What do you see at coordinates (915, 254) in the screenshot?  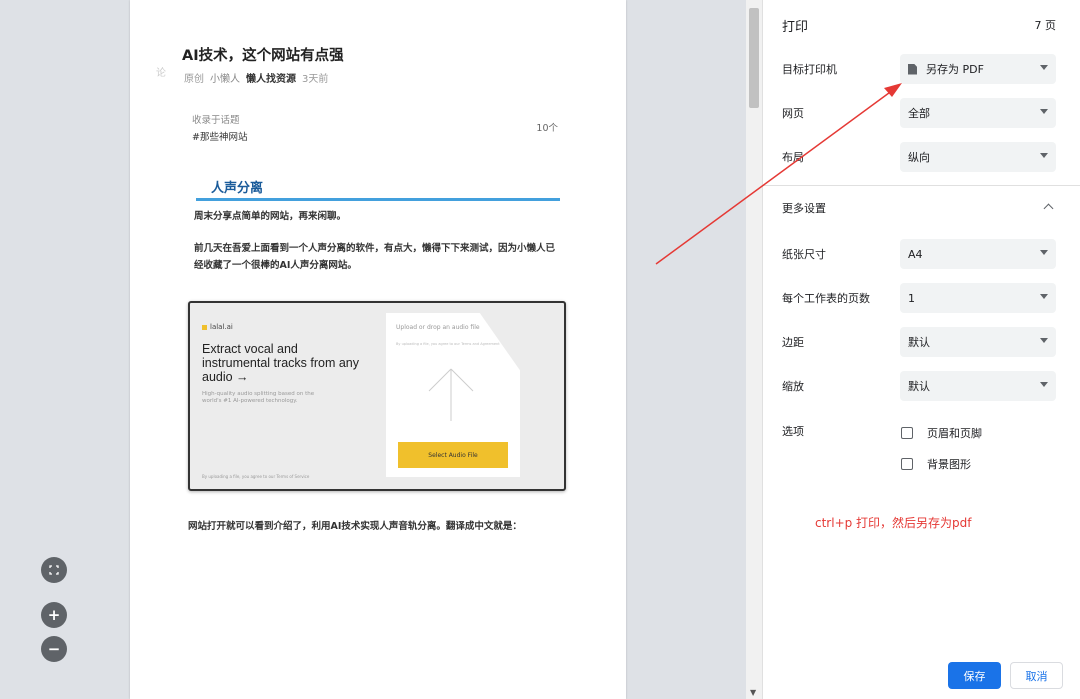 I see `paper-value: A4` at bounding box center [915, 254].